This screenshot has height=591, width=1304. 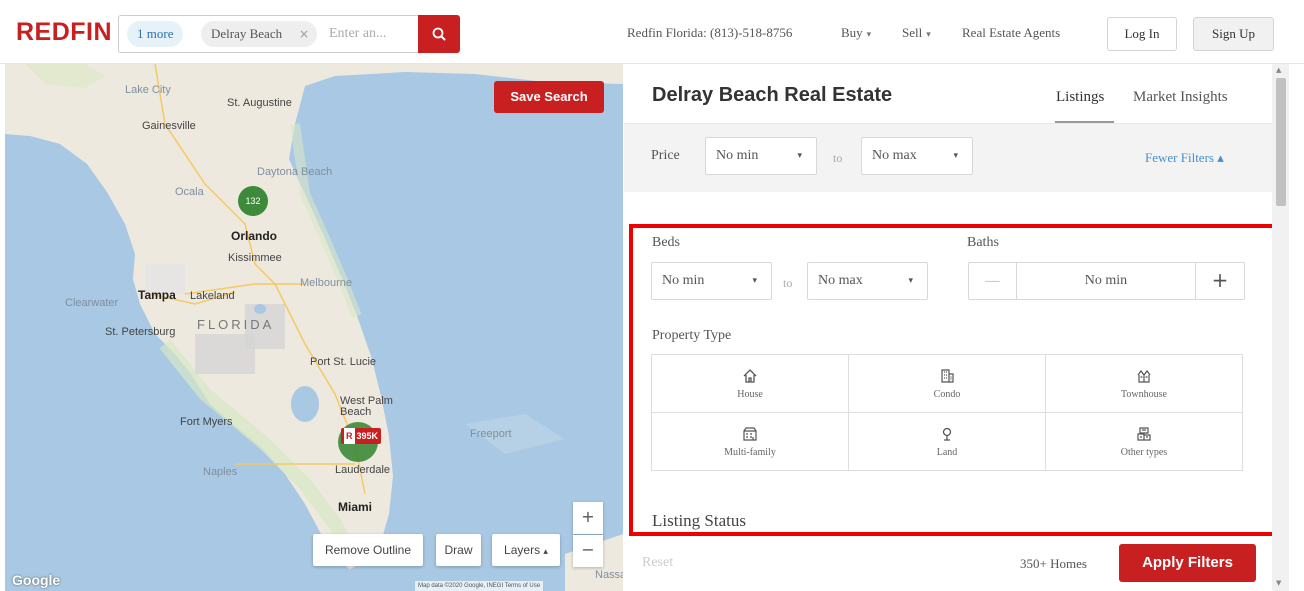 What do you see at coordinates (609, 575) in the screenshot?
I see `map-label-nassau: Nassau` at bounding box center [609, 575].